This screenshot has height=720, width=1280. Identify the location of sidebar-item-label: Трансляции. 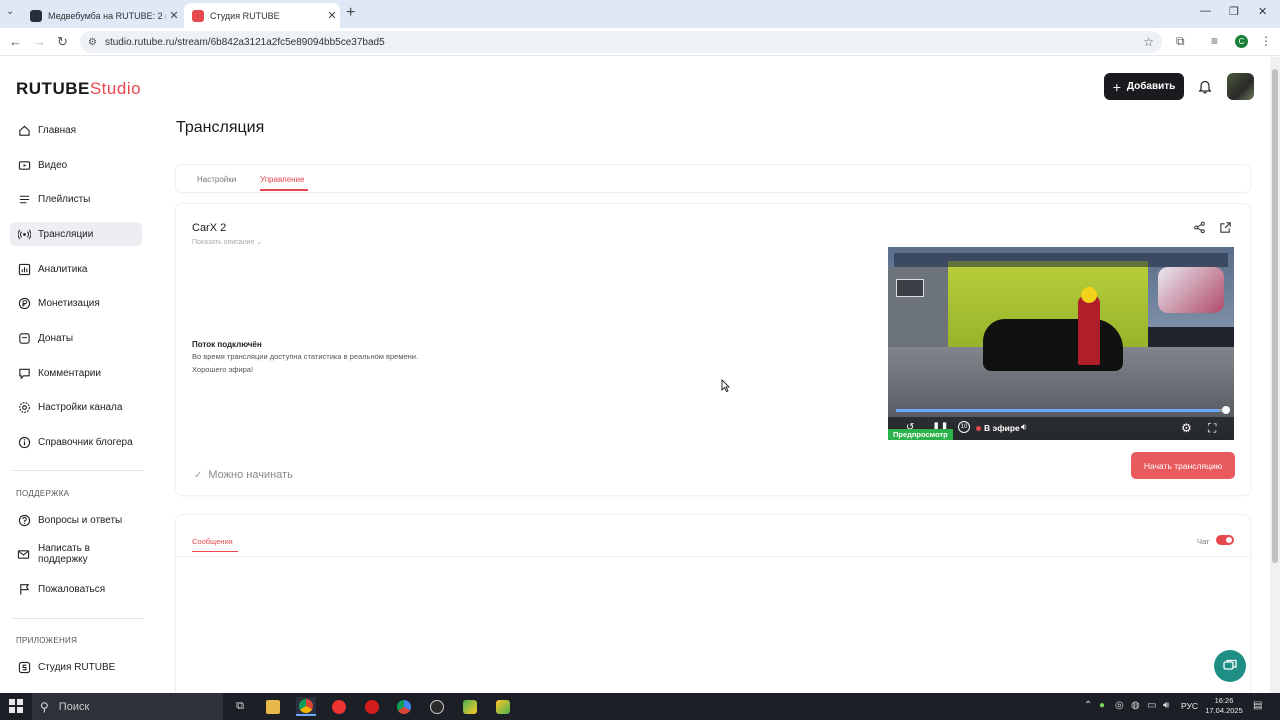
(66, 234).